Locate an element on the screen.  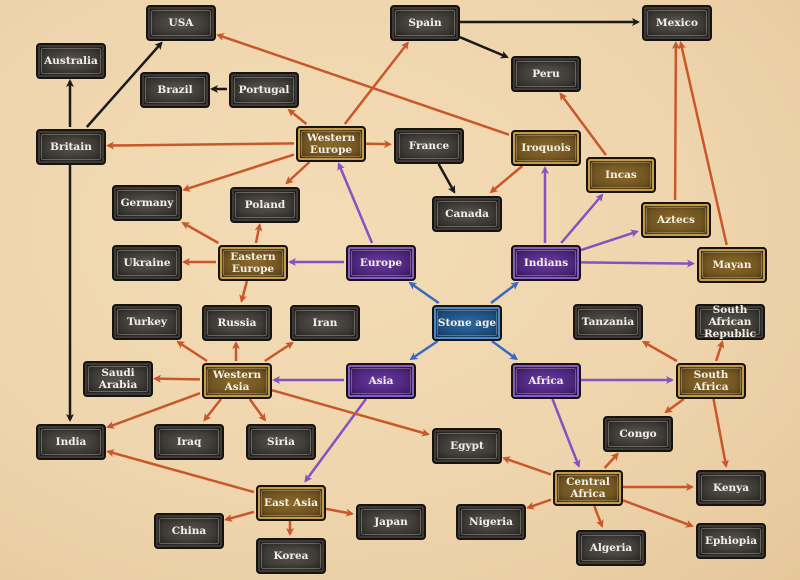
node-egypt: Egypt is located at coordinates (467, 446).